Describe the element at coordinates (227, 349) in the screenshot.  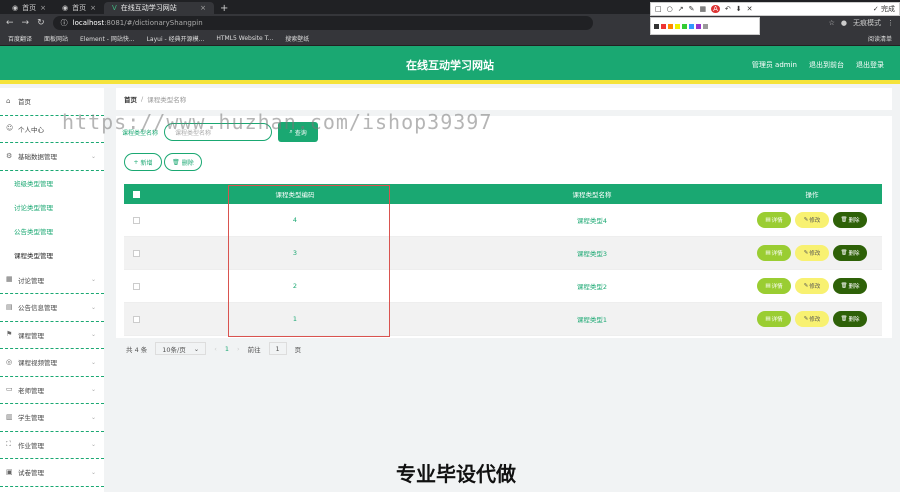
I see `current-page: 1` at that location.